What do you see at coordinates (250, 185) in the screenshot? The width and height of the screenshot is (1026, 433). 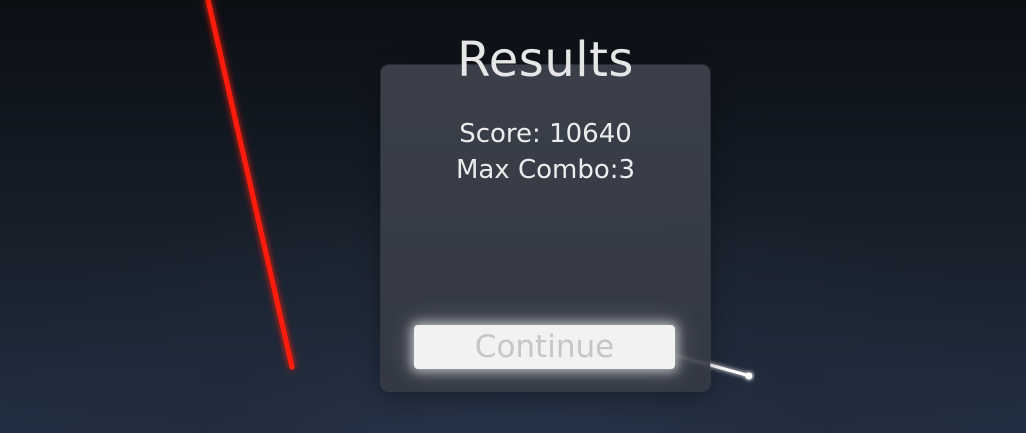 I see `left-controller-laser` at bounding box center [250, 185].